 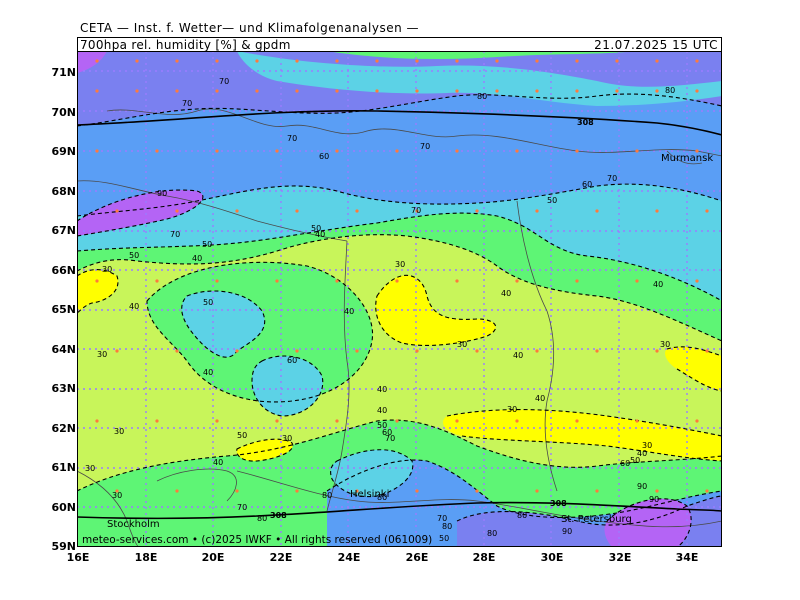 What do you see at coordinates (133, 524) in the screenshot?
I see `place-stockholm: Stockholm` at bounding box center [133, 524].